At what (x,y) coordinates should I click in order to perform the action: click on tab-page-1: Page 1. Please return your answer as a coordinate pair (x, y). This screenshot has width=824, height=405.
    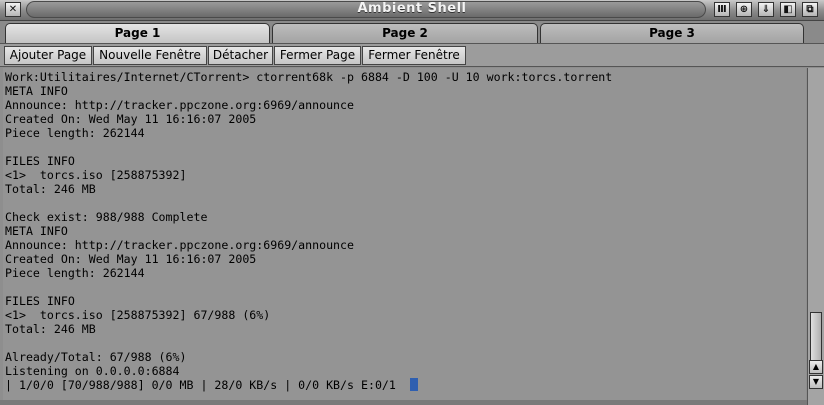
    Looking at the image, I should click on (137, 33).